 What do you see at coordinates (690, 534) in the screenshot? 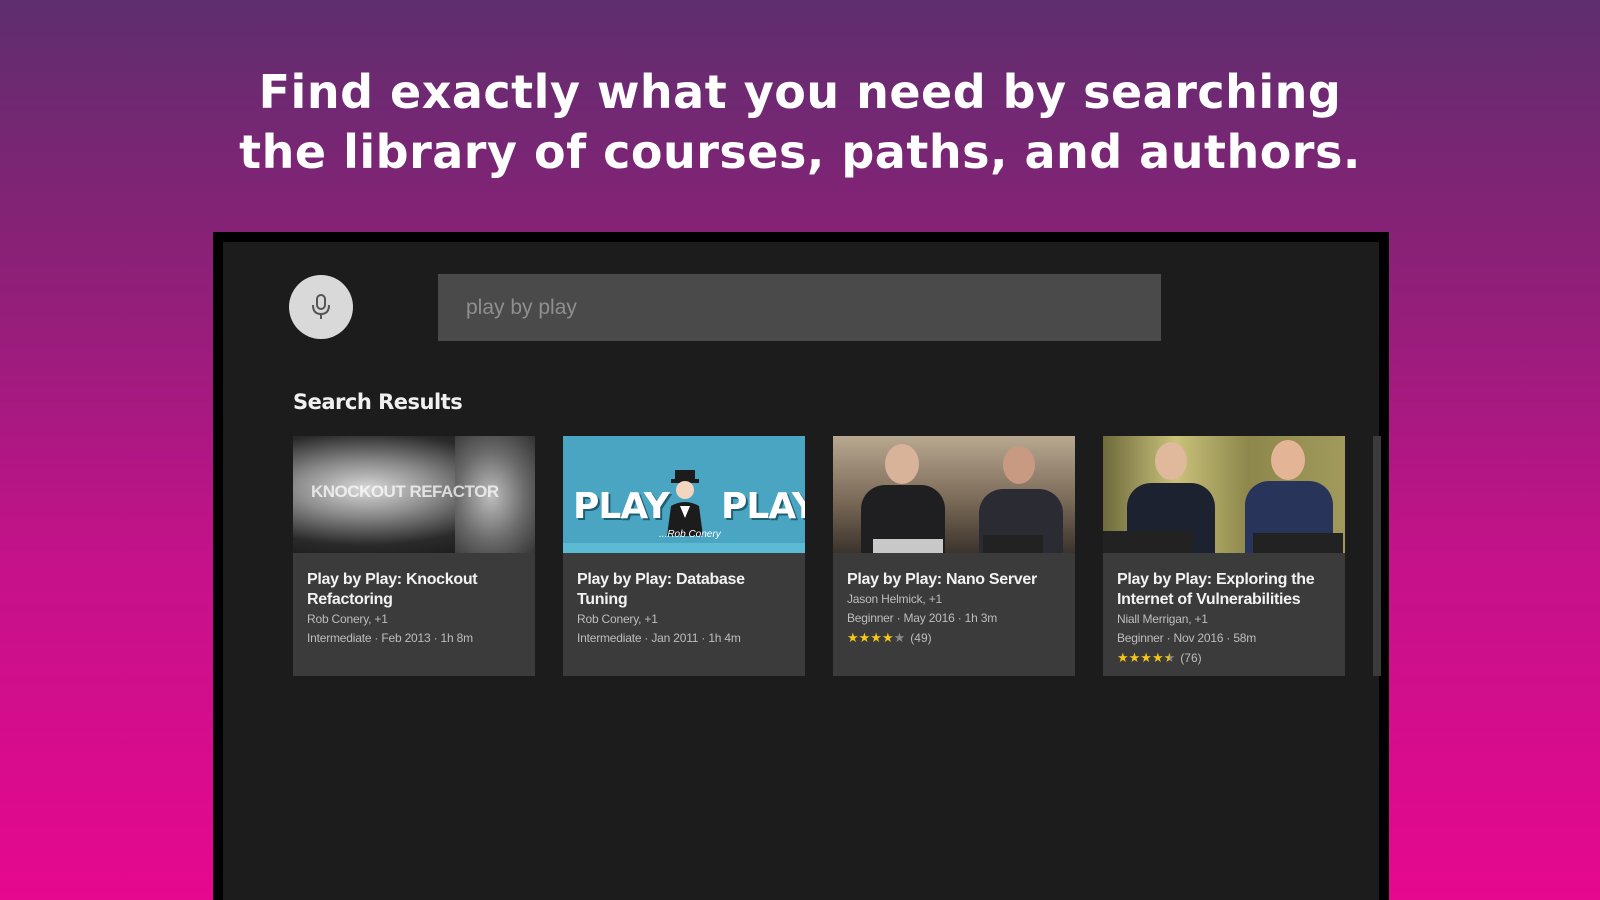
I see `thumbnail-subtitle: ...Rob Conery` at bounding box center [690, 534].